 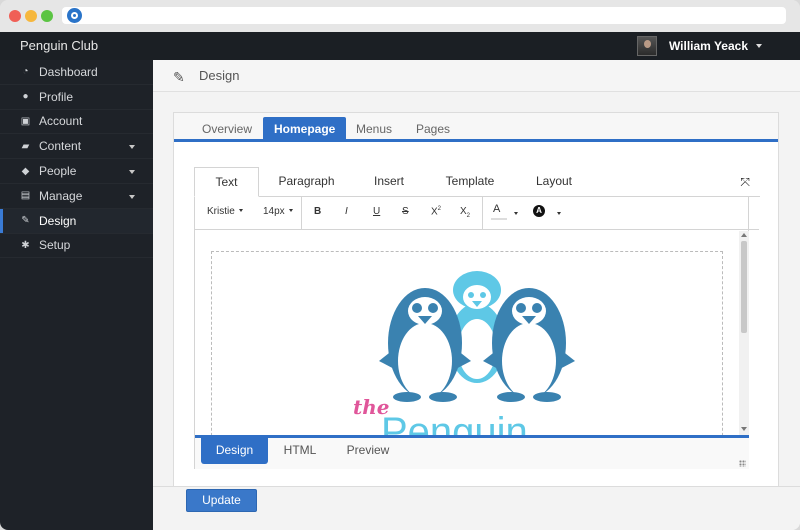 I want to click on superscript-mark: 2, so click(x=439, y=209).